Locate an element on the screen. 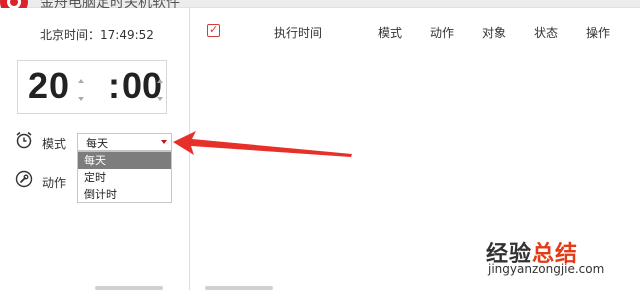  hour-up-arrow-icon is located at coordinates (81, 81).